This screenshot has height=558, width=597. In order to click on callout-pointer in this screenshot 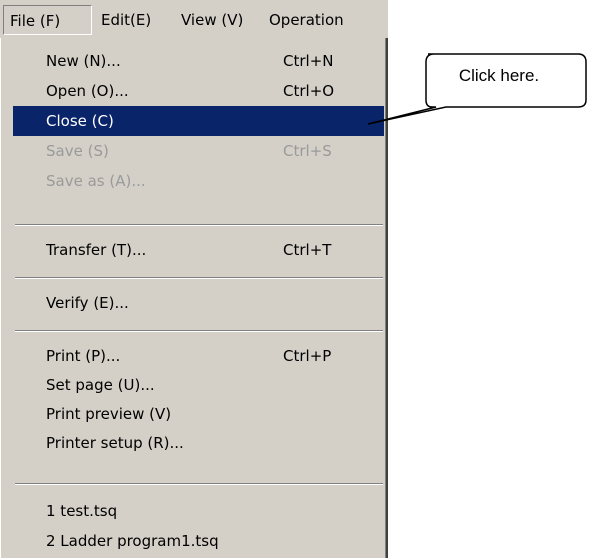, I will do `click(477, 89)`.